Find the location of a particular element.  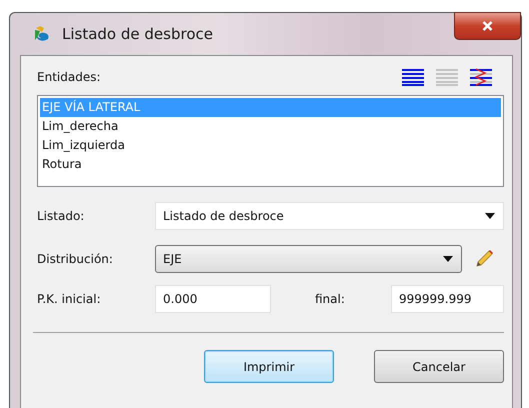

select-all-icon is located at coordinates (413, 77).